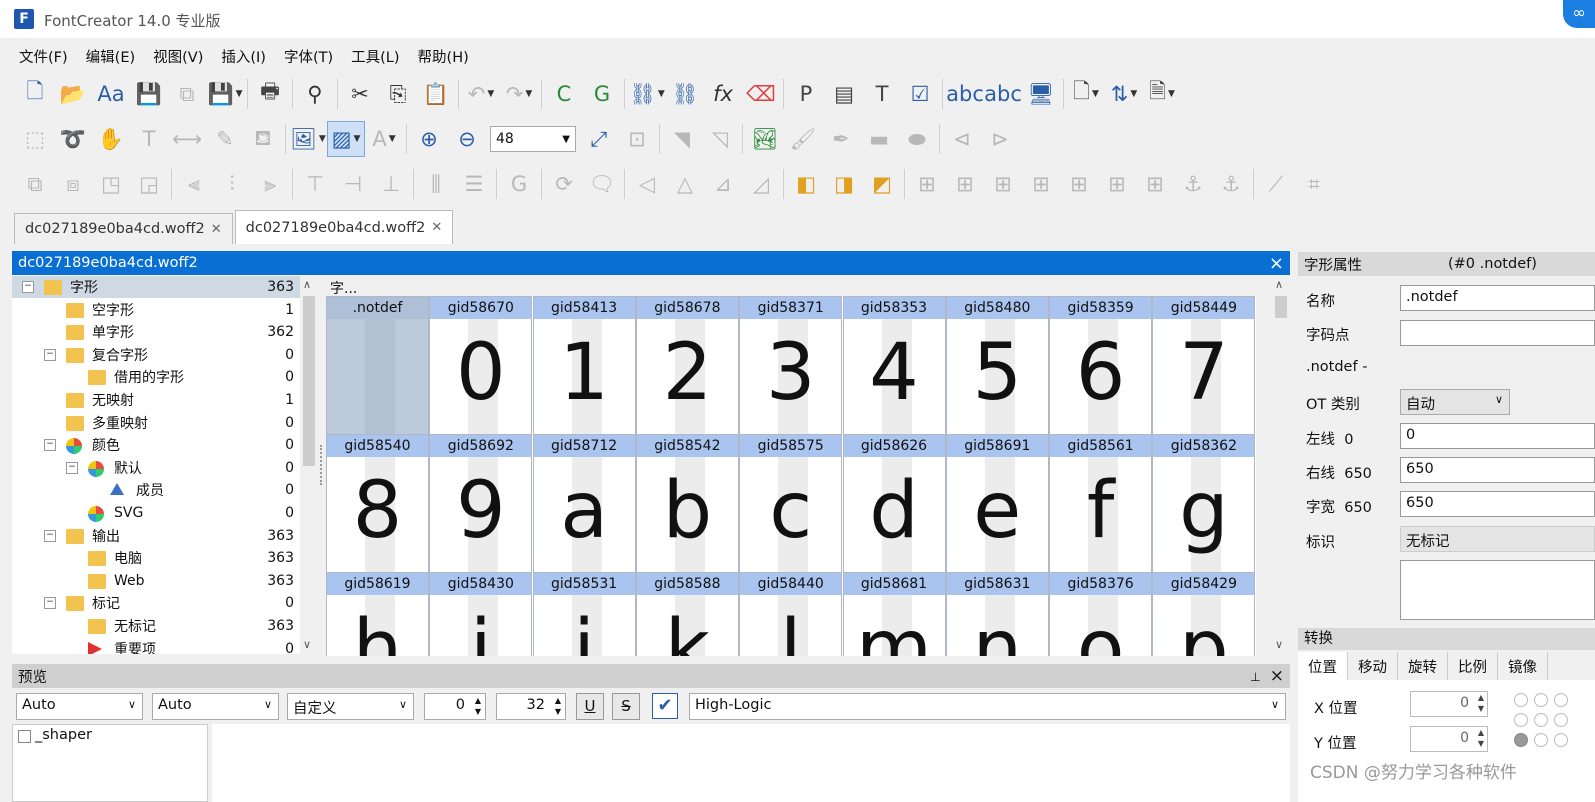 This screenshot has height=802, width=1595. What do you see at coordinates (436, 94) in the screenshot?
I see `paste-icon: 📋` at bounding box center [436, 94].